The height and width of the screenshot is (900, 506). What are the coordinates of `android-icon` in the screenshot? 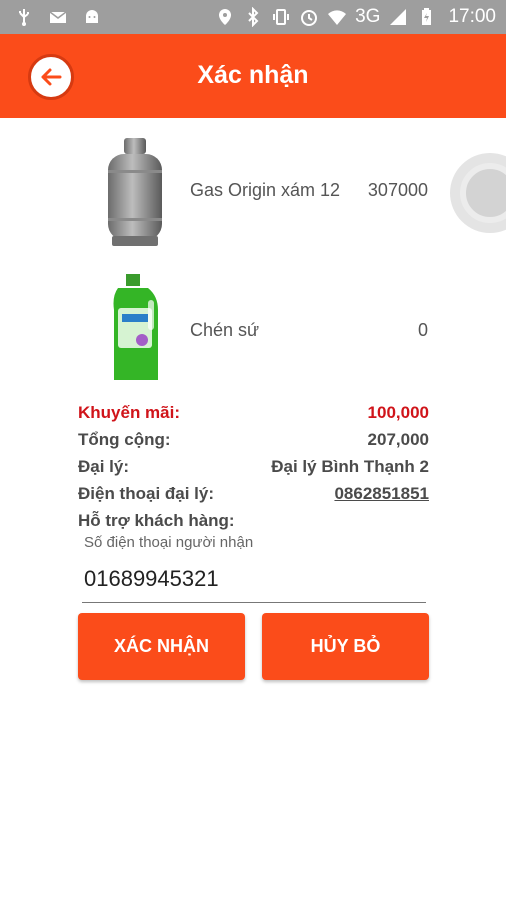 It's located at (92, 16).